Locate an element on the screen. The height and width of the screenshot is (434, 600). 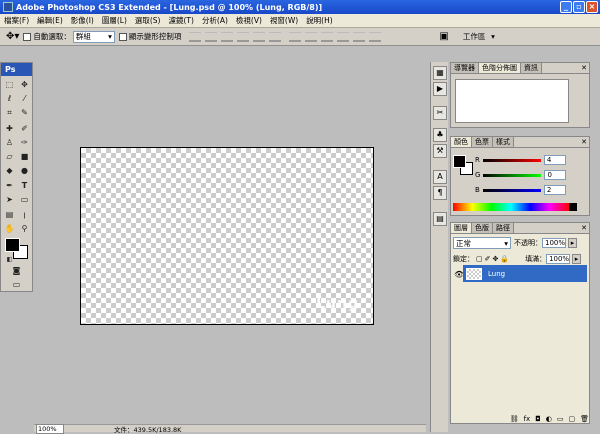
menu-help: 說明(H) is located at coordinates (319, 20).